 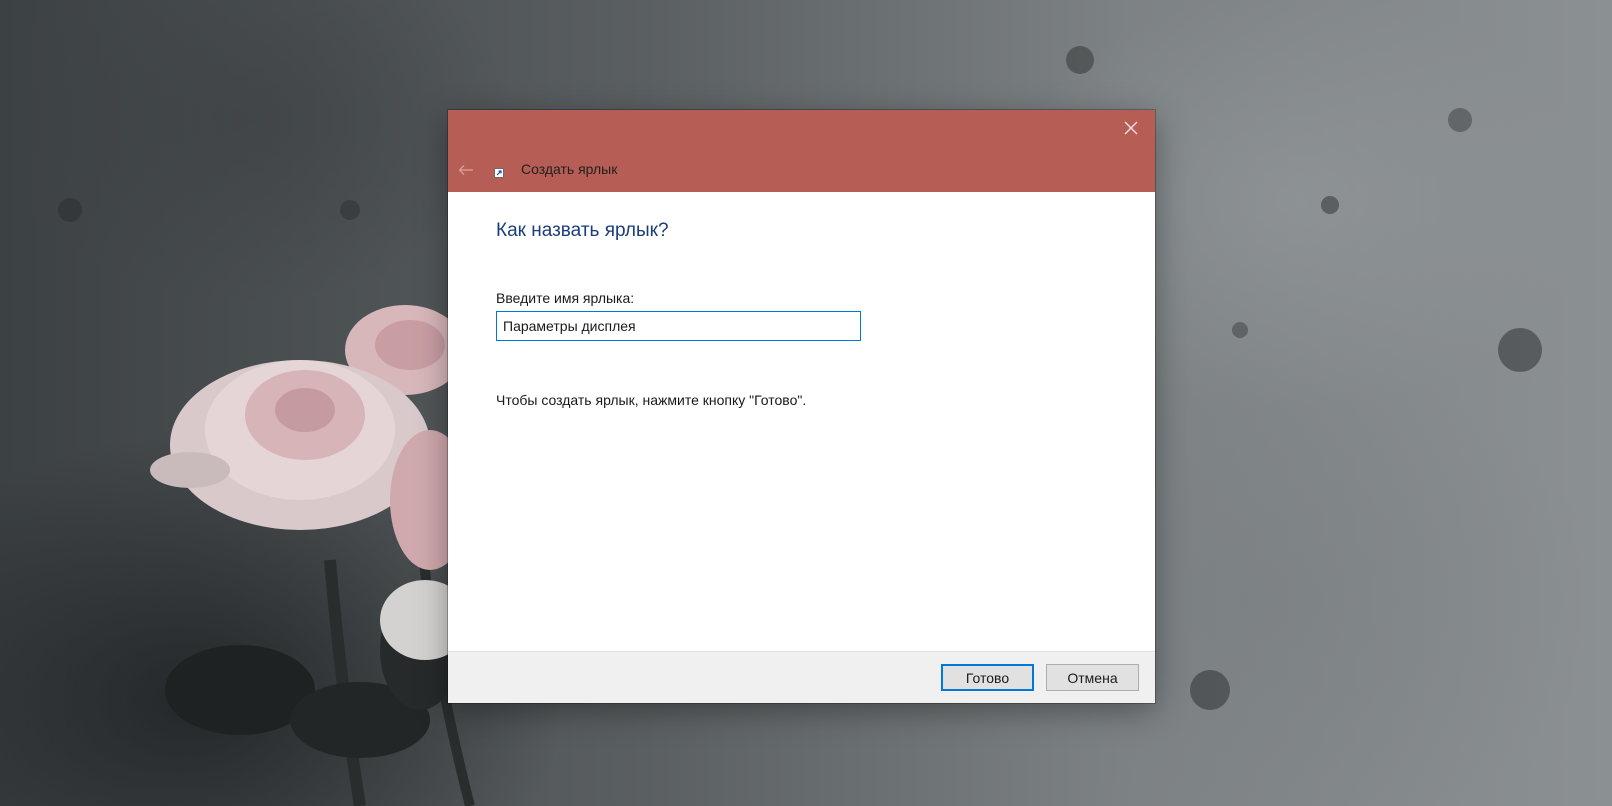 I want to click on title-bar: Создать ярлык, so click(x=801, y=151).